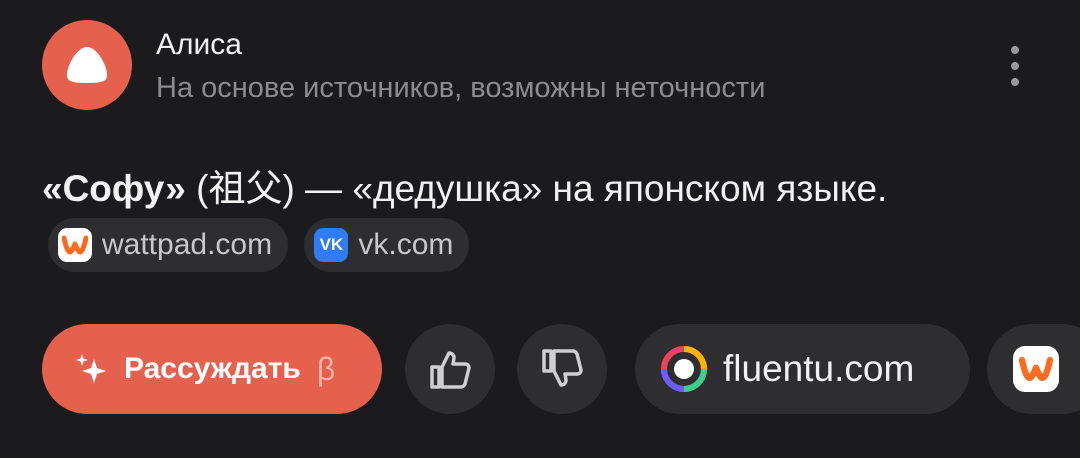  I want to click on more-vertical-icon, so click(1015, 50).